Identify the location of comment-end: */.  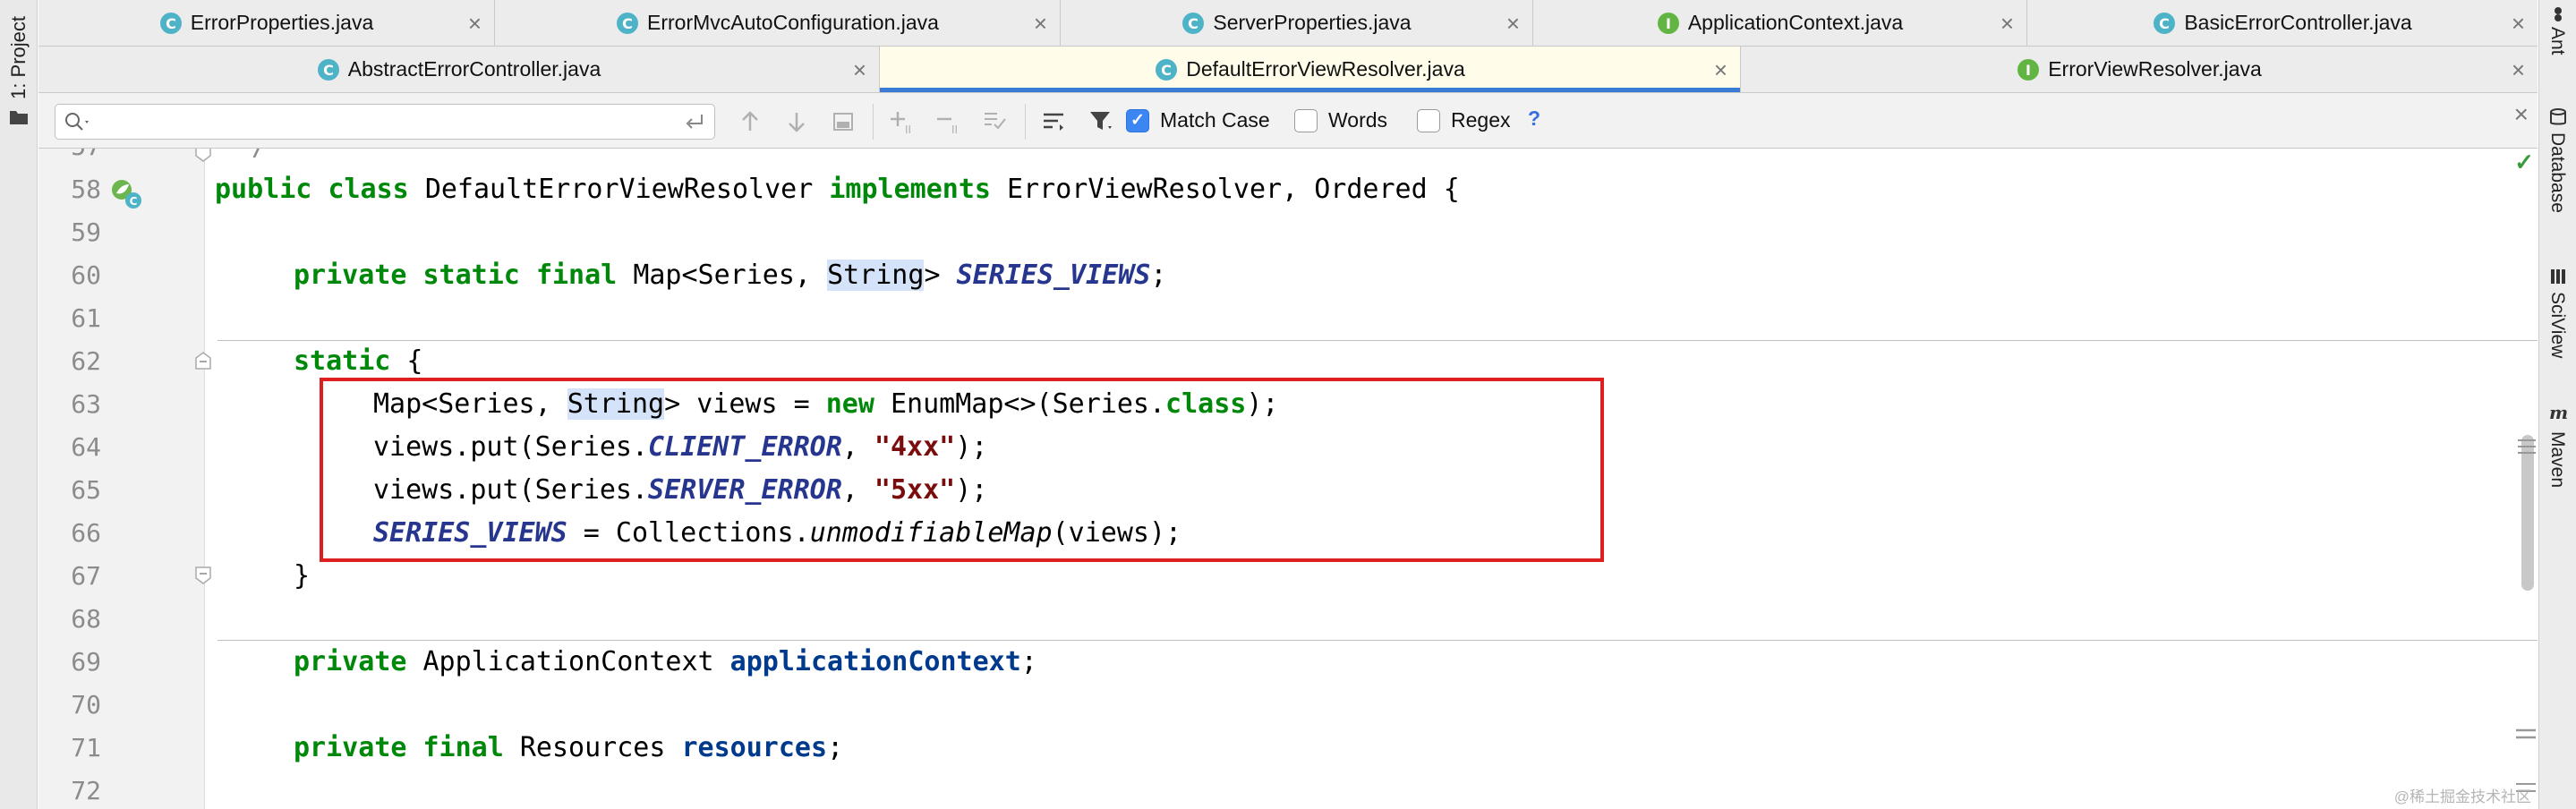
(251, 155).